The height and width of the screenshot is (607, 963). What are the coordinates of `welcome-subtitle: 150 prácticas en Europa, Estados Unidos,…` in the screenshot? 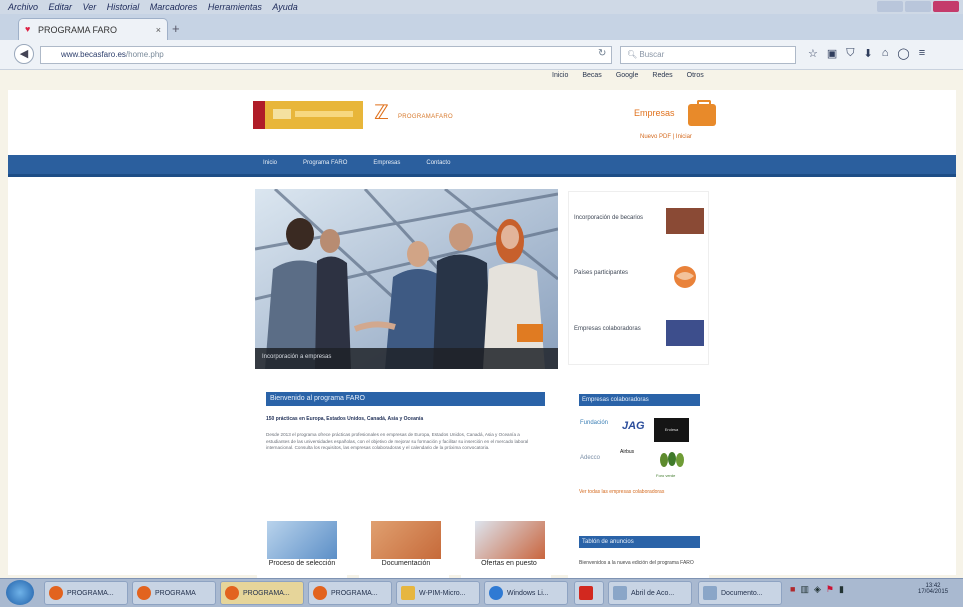 It's located at (345, 419).